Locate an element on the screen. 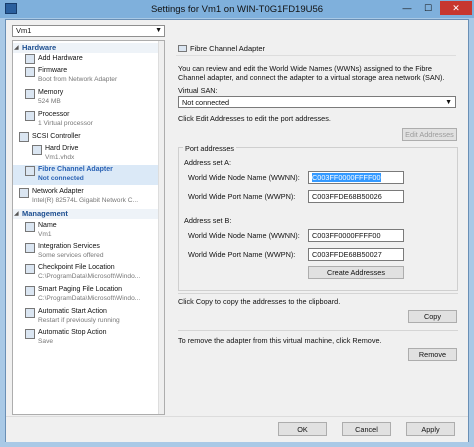 Image resolution: width=474 pixels, height=447 pixels. scsi-controller-icon is located at coordinates (24, 137).